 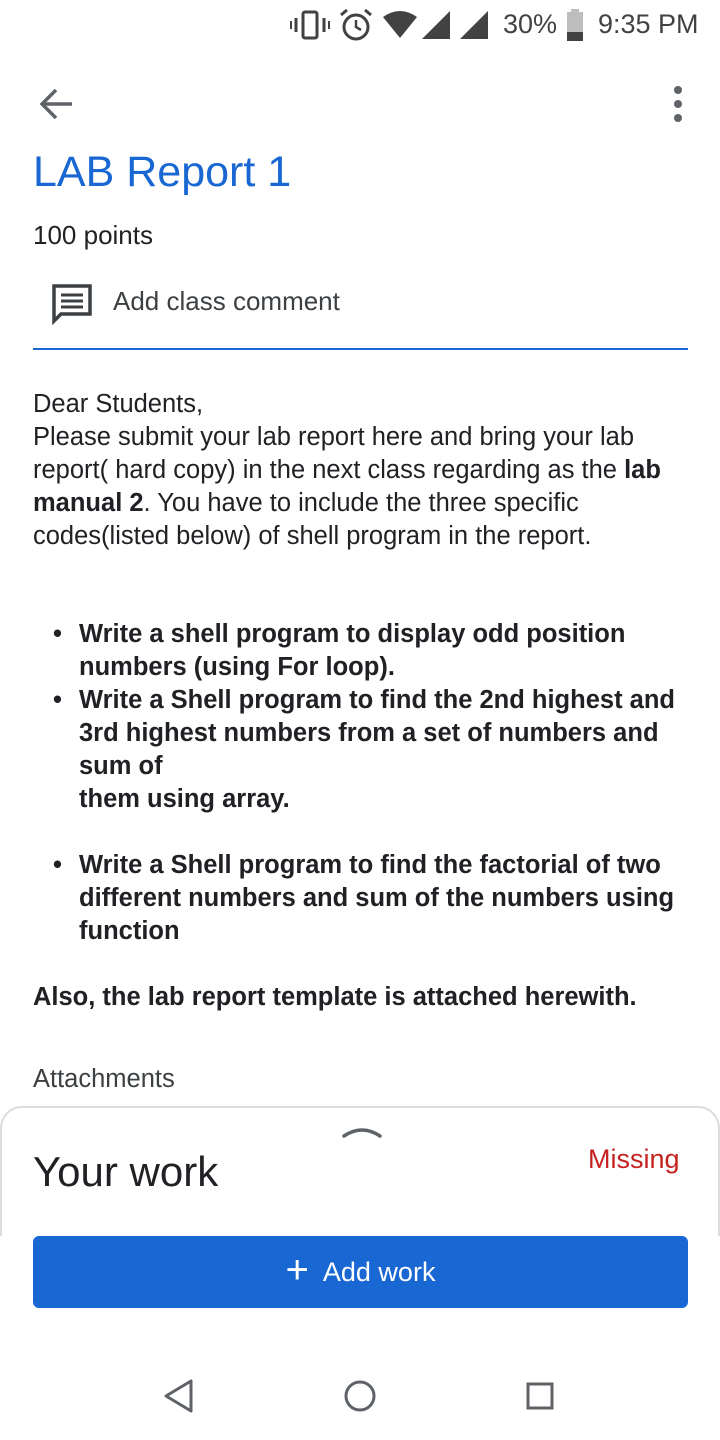 What do you see at coordinates (126, 1171) in the screenshot?
I see `your-work-title: Your work` at bounding box center [126, 1171].